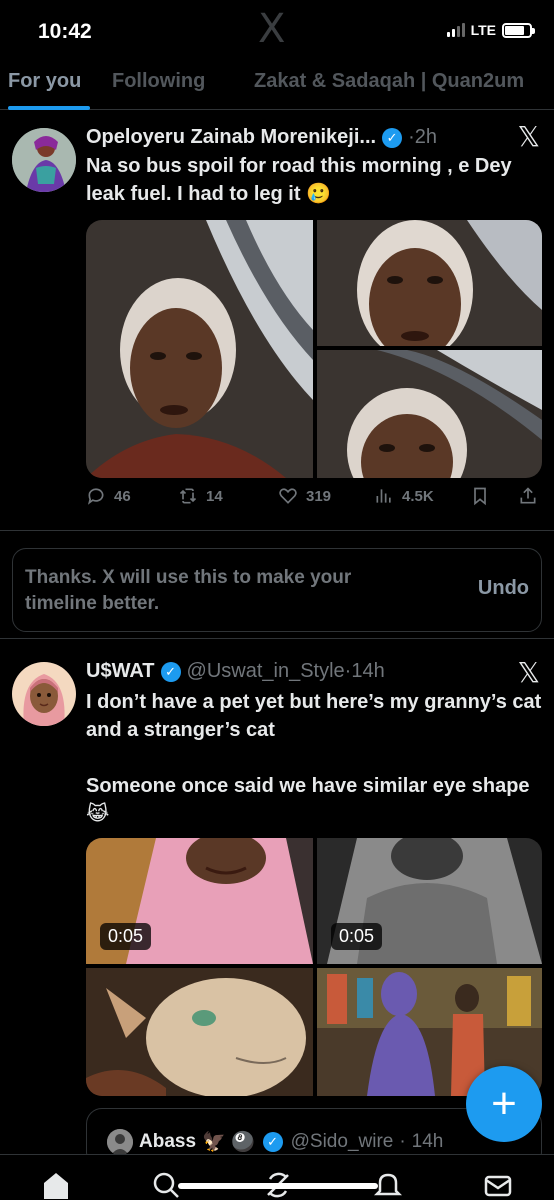 This screenshot has width=554, height=1200. I want to click on active-tab-indicator, so click(49, 108).